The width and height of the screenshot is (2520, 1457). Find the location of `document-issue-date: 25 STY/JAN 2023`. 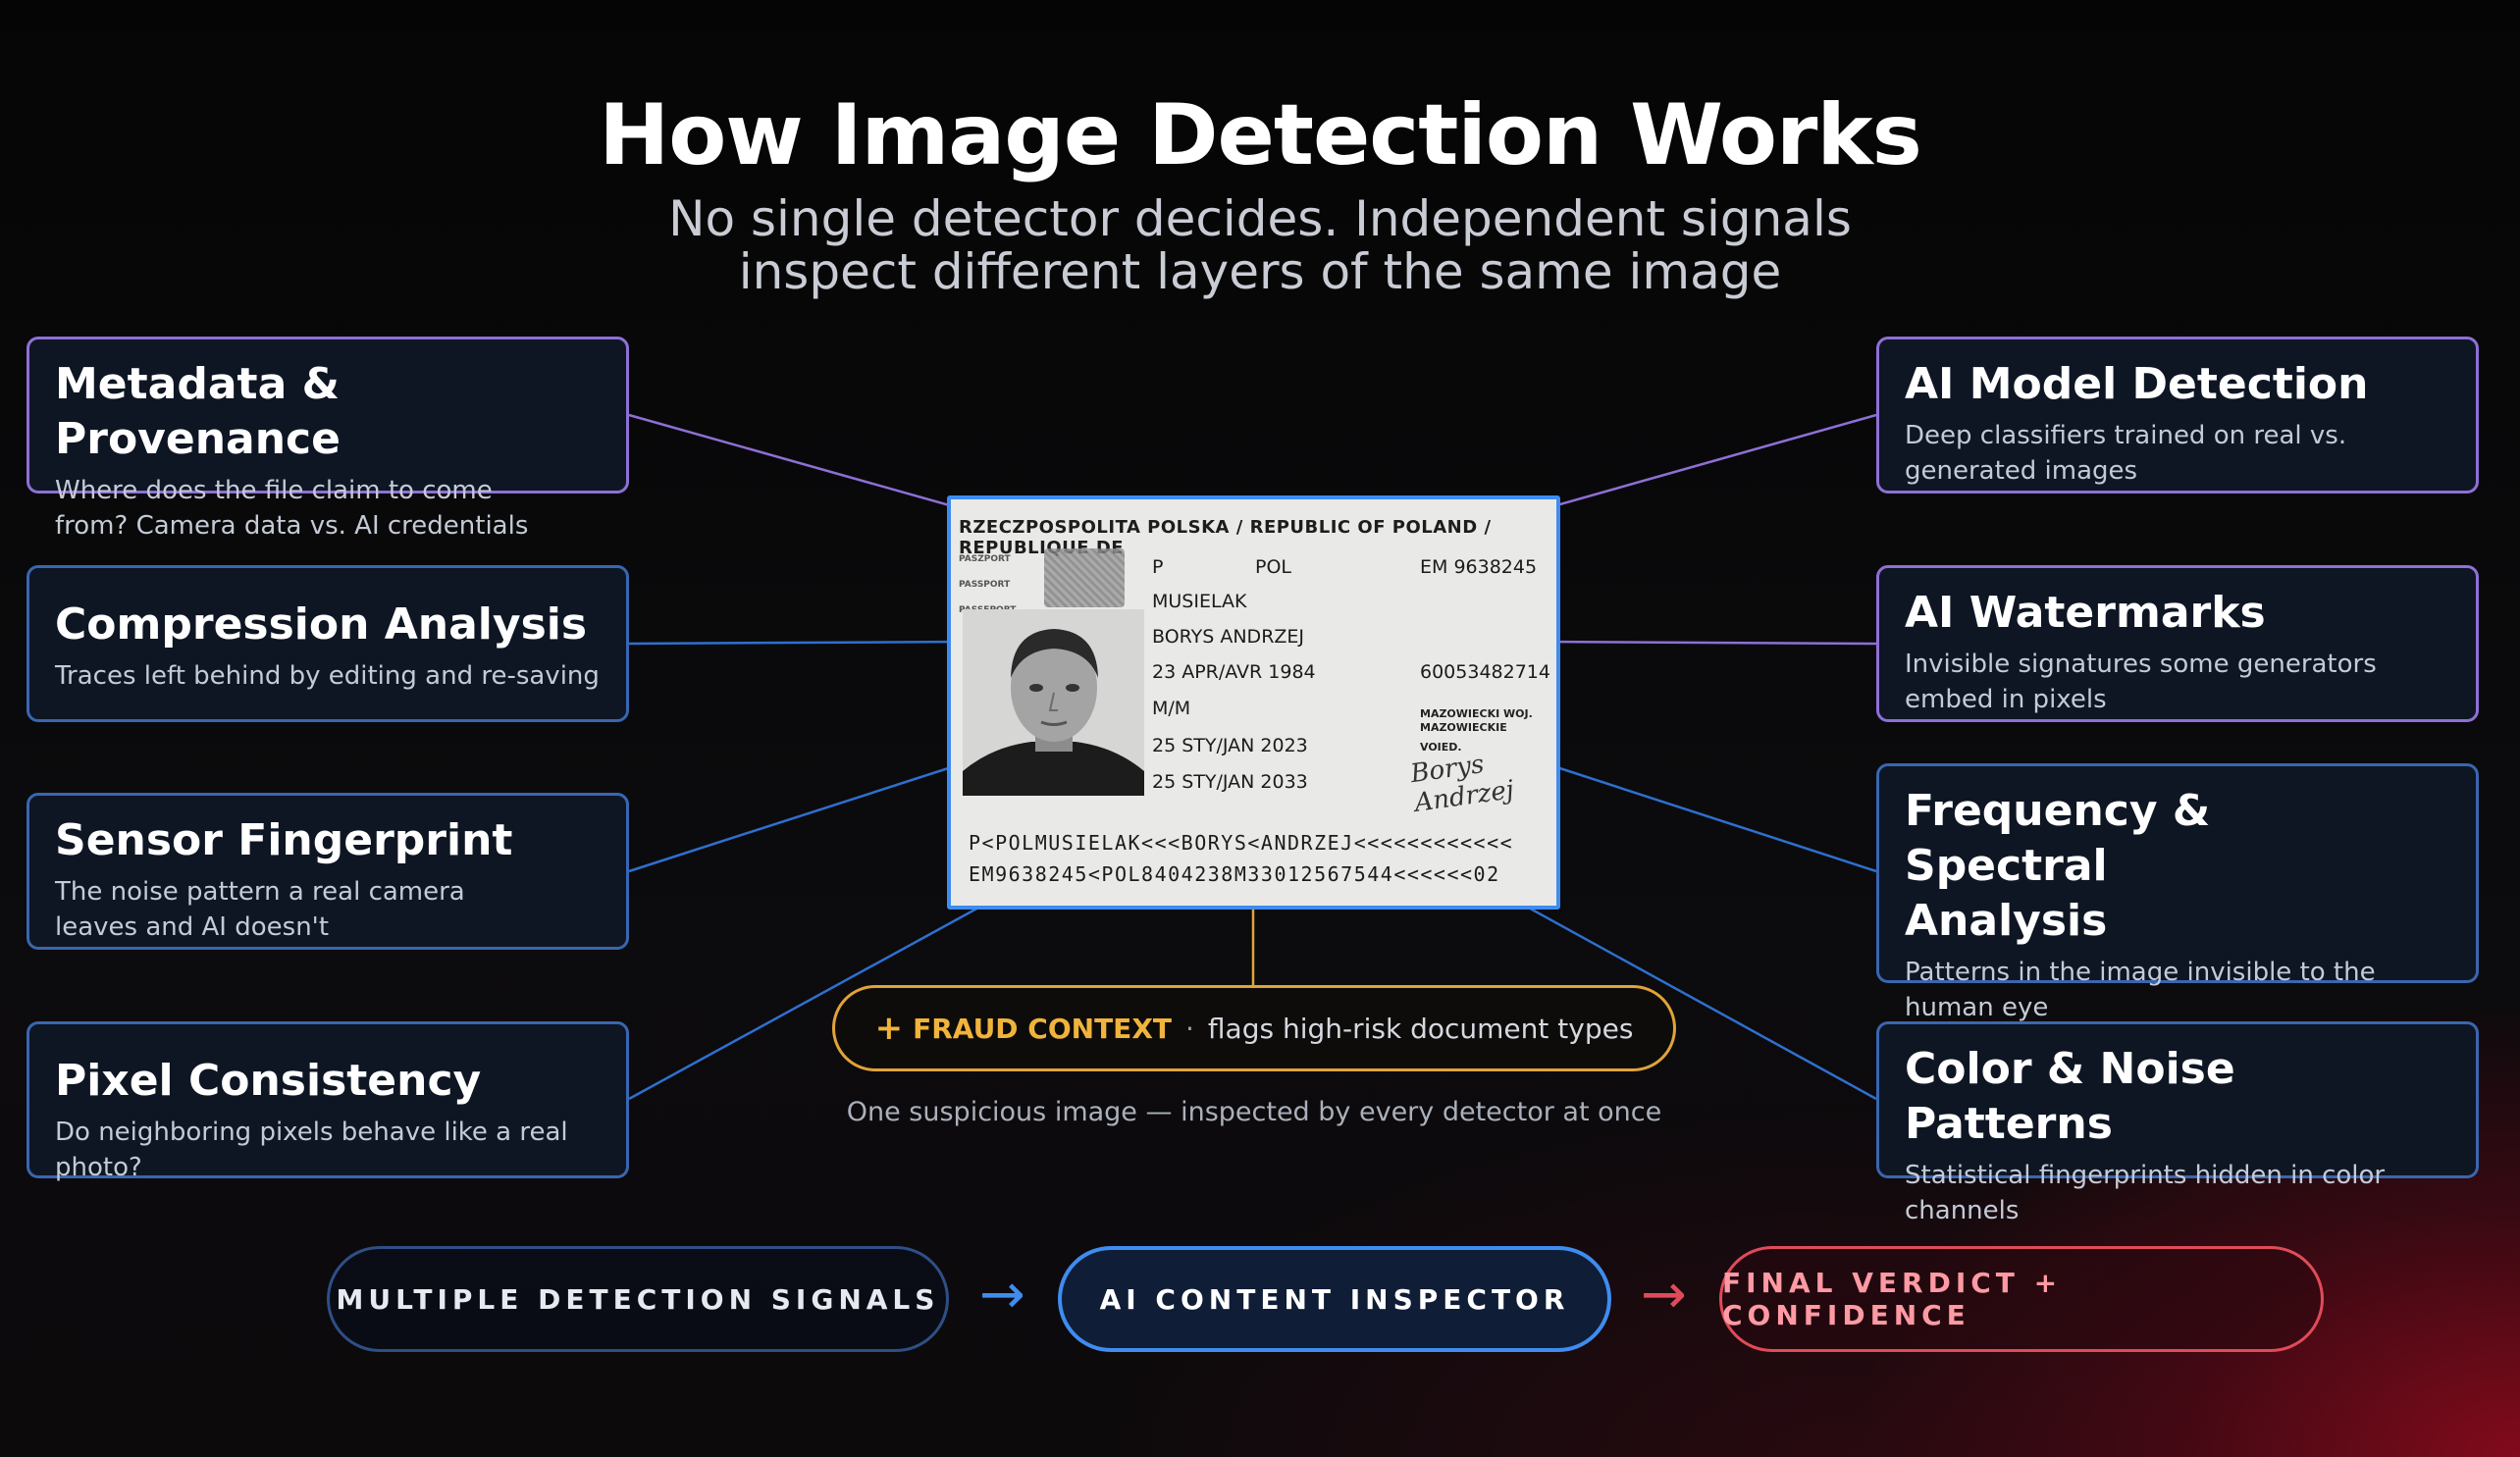

document-issue-date: 25 STY/JAN 2023 is located at coordinates (1230, 745).